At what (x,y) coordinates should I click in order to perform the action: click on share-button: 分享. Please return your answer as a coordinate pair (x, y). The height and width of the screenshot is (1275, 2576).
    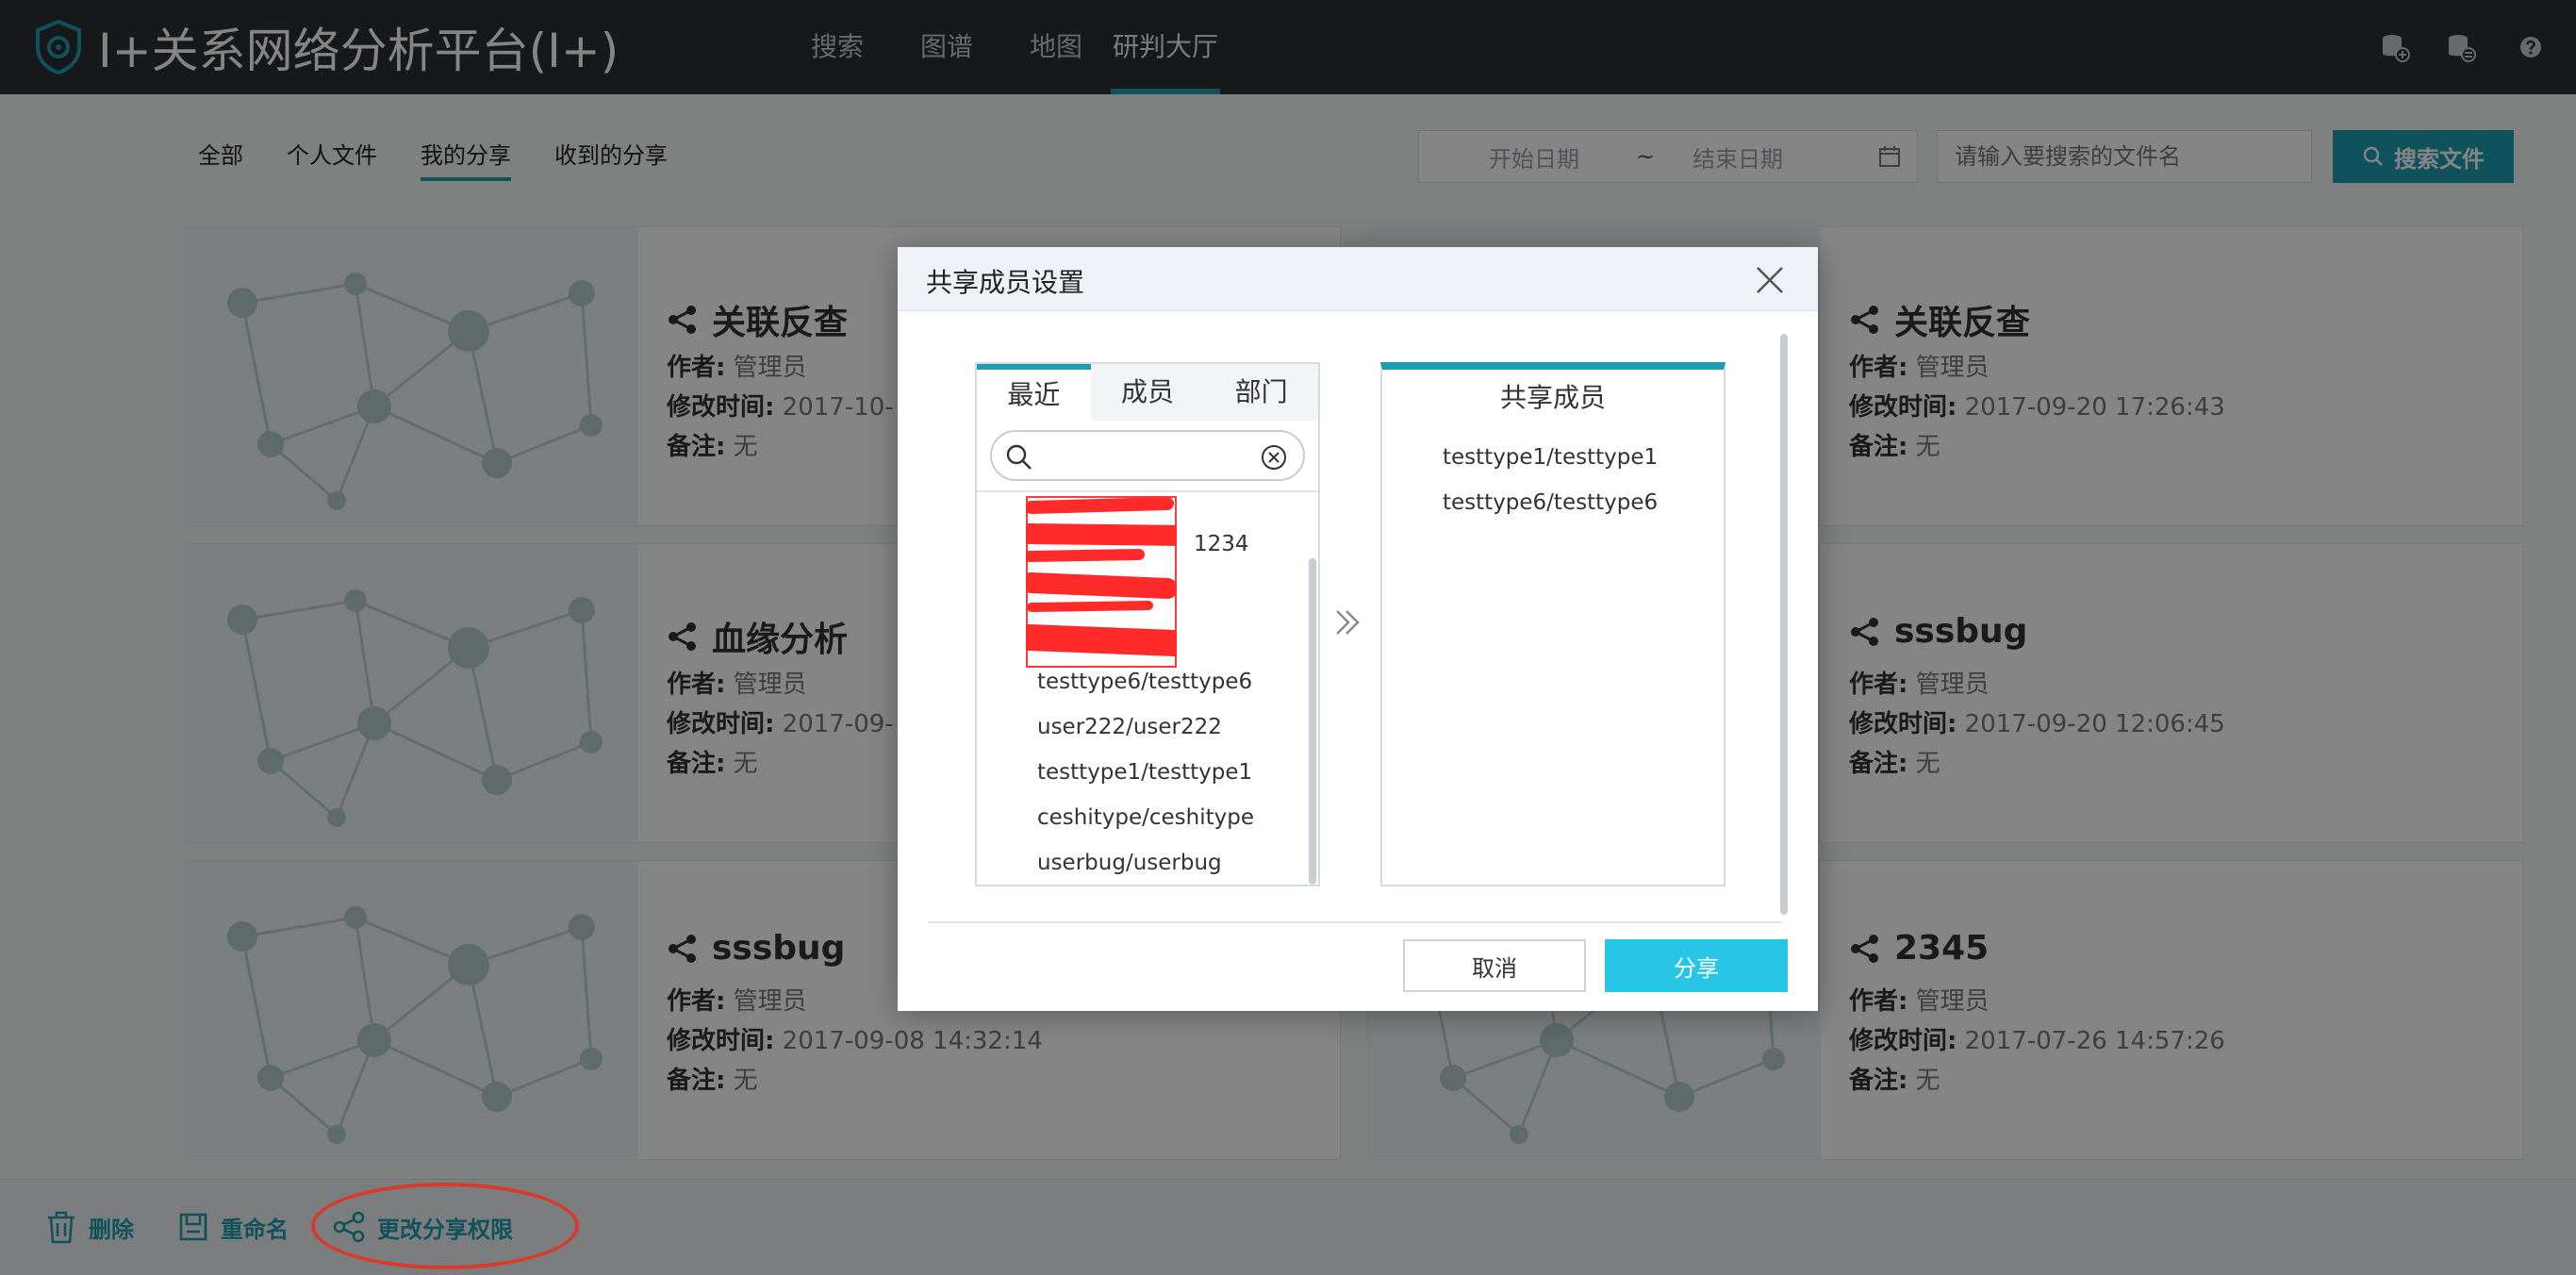
    Looking at the image, I should click on (1696, 965).